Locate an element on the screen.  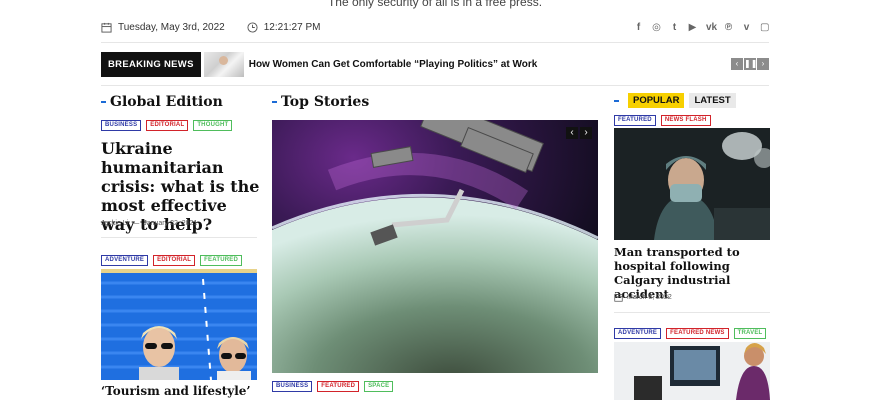
article-date: January 22, 2021 is located at coordinates (170, 223).